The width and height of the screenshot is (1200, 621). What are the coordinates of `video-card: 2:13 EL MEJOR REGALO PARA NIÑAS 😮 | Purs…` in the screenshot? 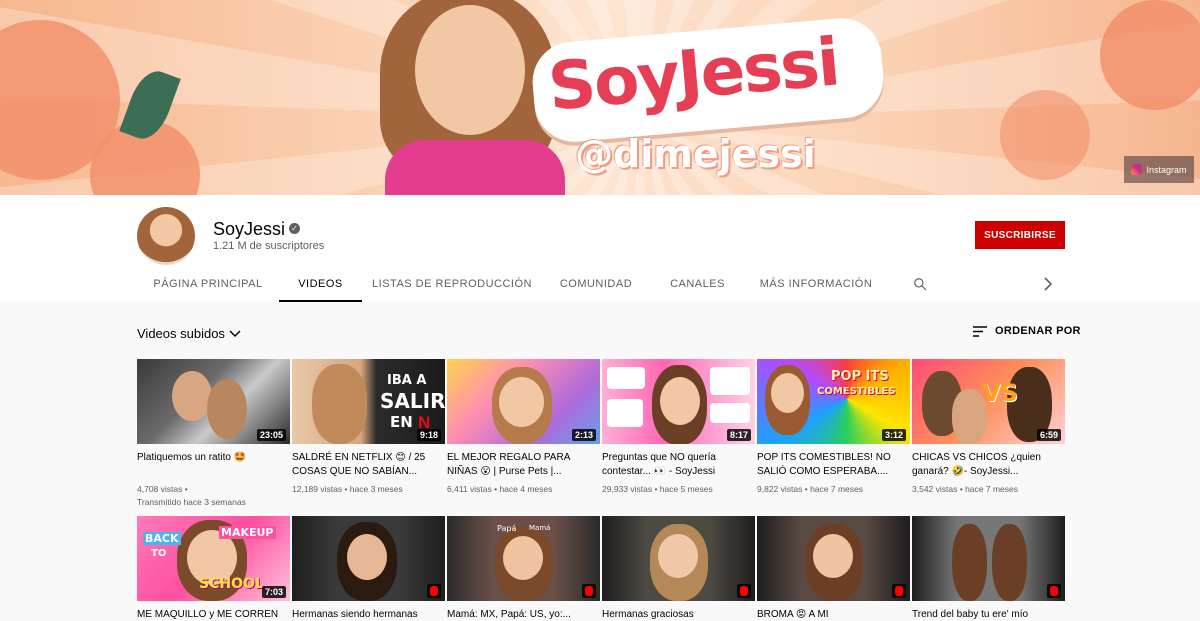 It's located at (524, 427).